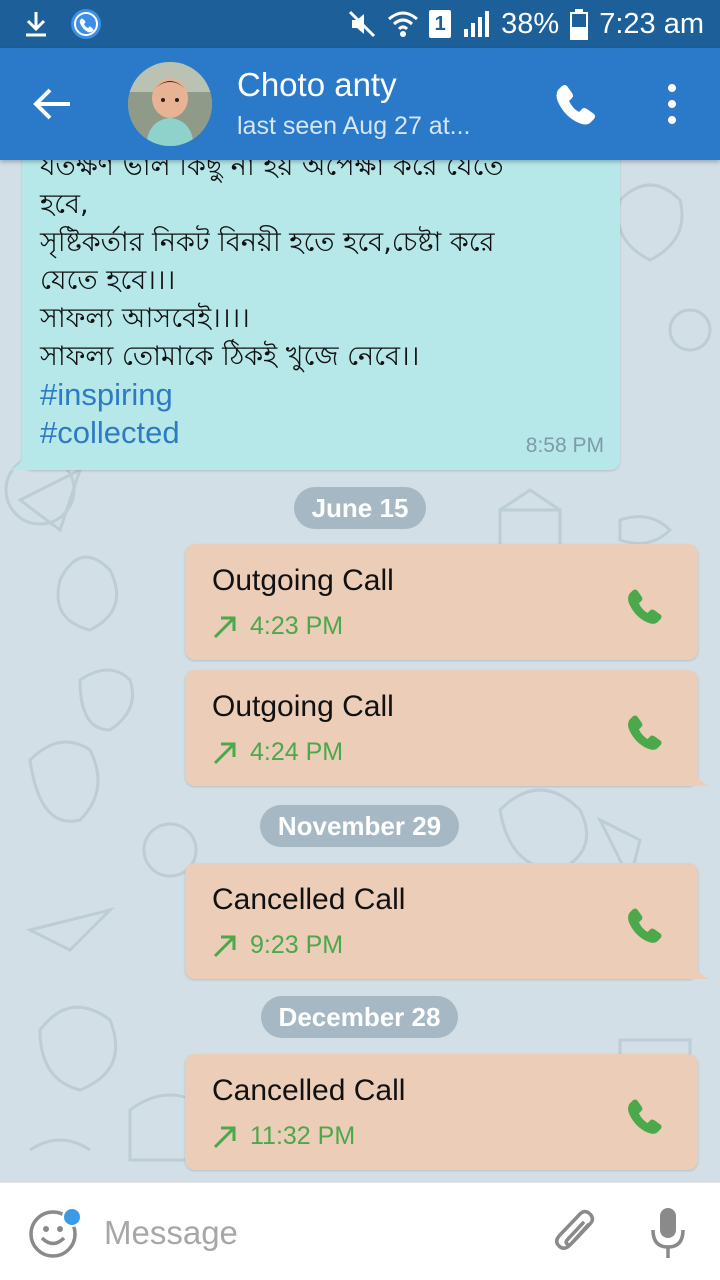 This screenshot has height=1280, width=720. Describe the element at coordinates (441, 1112) in the screenshot. I see `call-message: Cancelled Call 11:32 PM` at that location.